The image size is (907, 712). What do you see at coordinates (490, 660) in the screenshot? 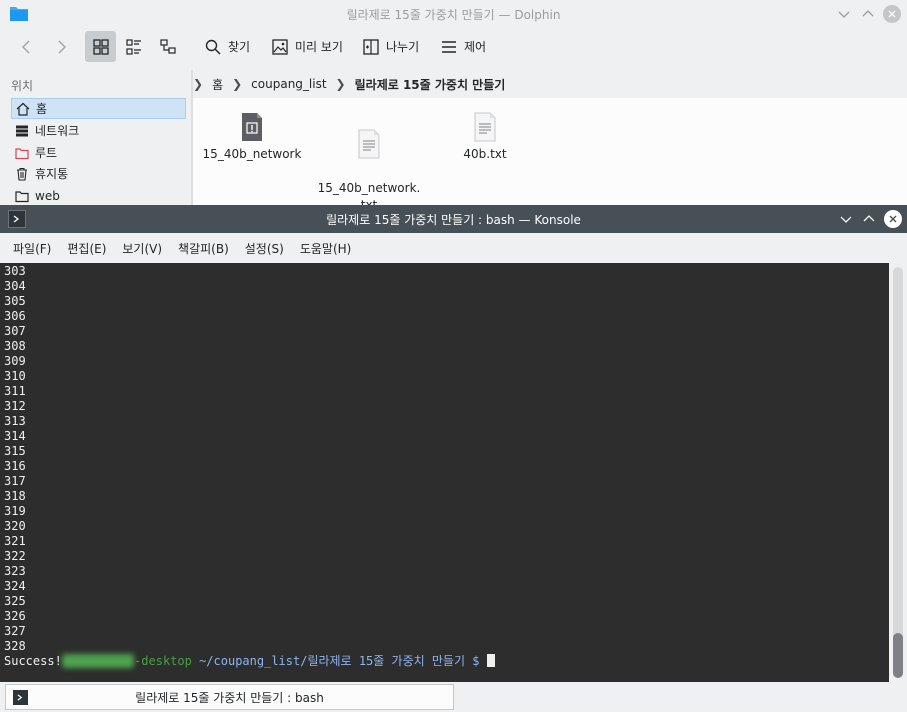
I see `text-cursor` at bounding box center [490, 660].